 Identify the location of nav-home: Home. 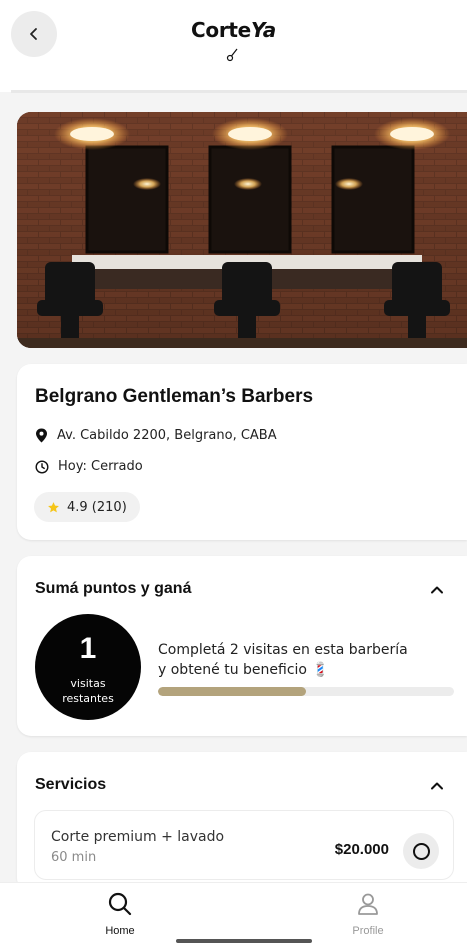
(120, 914).